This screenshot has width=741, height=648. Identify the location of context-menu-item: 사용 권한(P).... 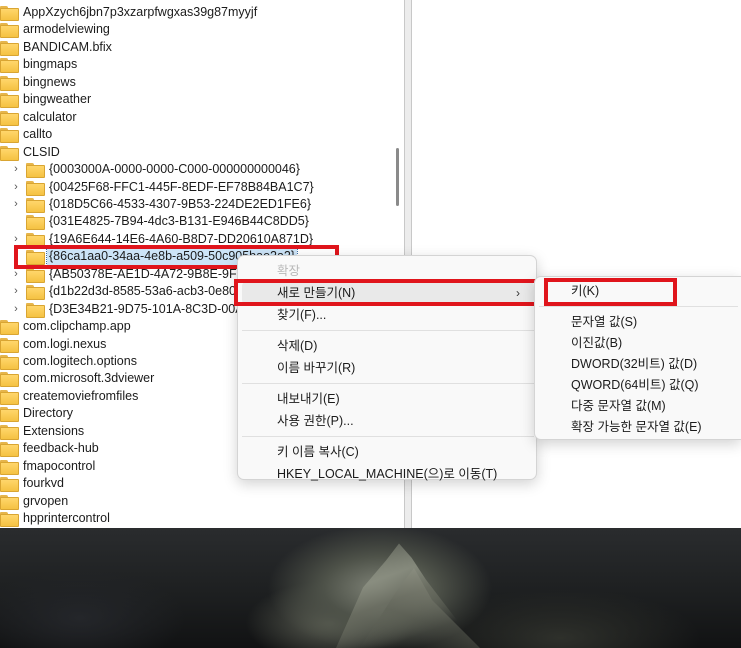
(387, 421).